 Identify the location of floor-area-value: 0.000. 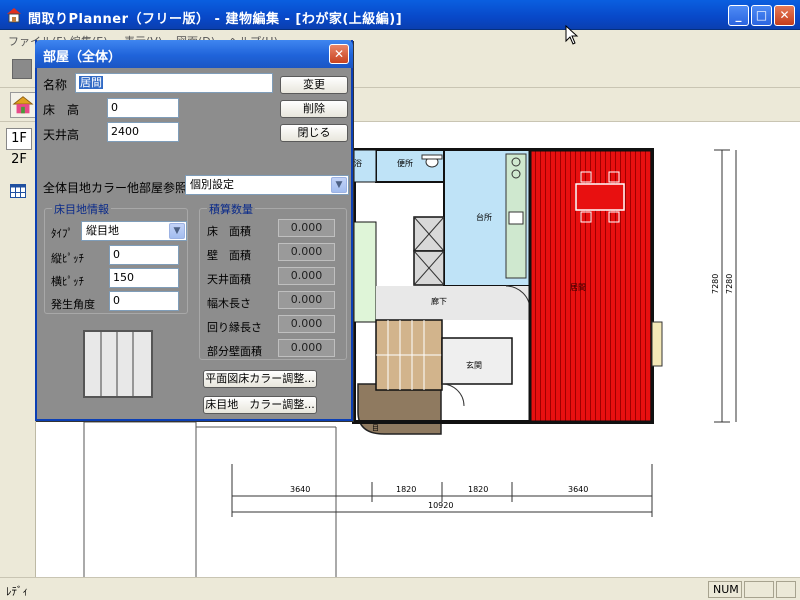
(306, 228).